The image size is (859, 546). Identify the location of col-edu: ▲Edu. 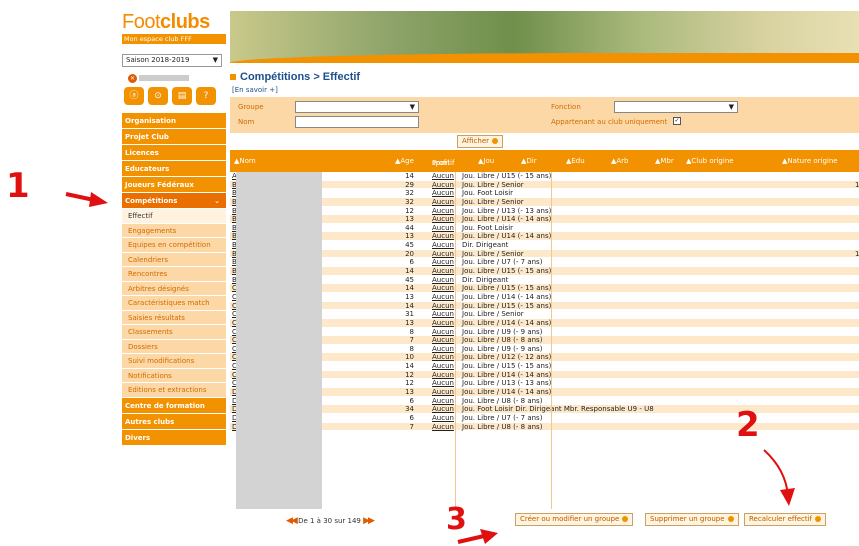
(575, 161).